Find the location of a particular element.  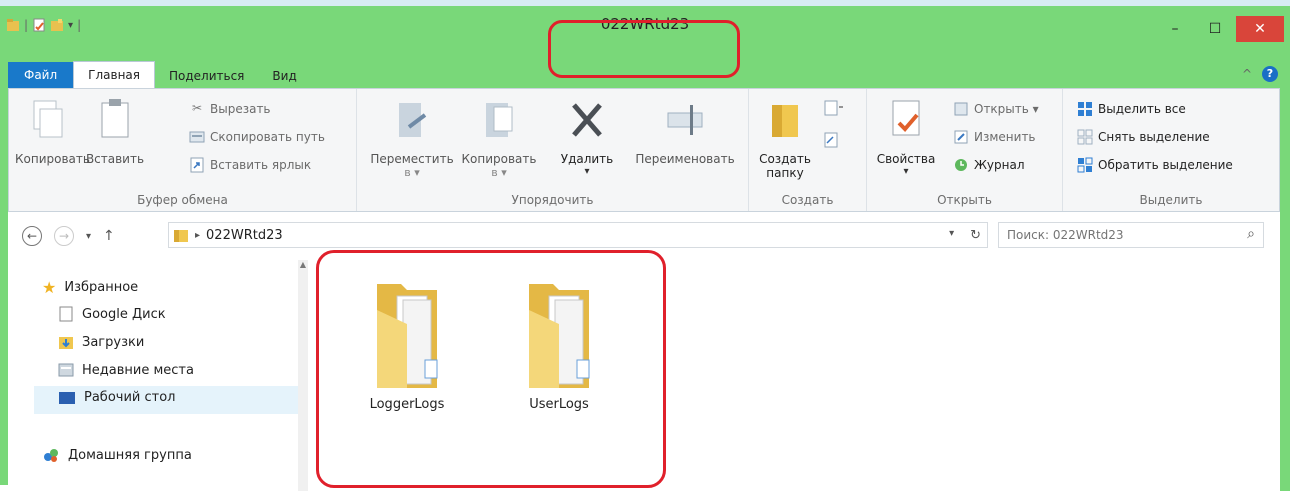

search-input is located at coordinates (1114, 235).